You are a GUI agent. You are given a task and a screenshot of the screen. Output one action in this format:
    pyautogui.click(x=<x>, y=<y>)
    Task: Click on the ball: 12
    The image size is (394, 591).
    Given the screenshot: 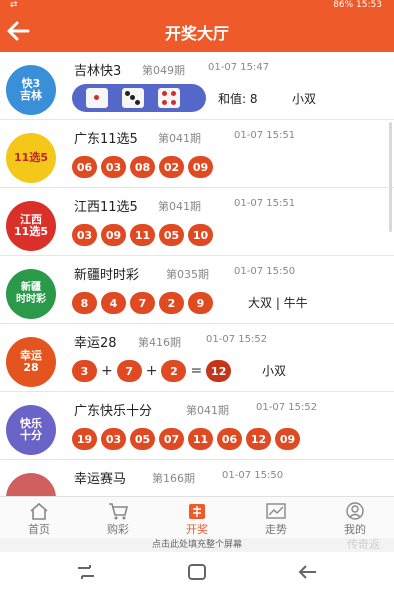 What is the action you would take?
    pyautogui.click(x=258, y=439)
    